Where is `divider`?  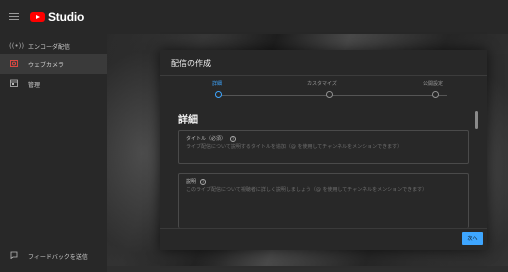
divider is located at coordinates (323, 75).